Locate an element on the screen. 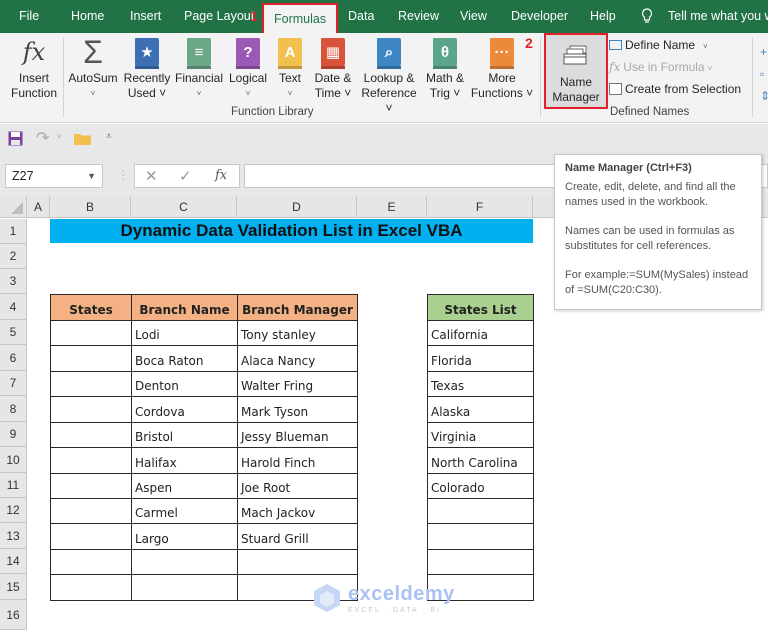  table-header-cell: States is located at coordinates (91, 307).